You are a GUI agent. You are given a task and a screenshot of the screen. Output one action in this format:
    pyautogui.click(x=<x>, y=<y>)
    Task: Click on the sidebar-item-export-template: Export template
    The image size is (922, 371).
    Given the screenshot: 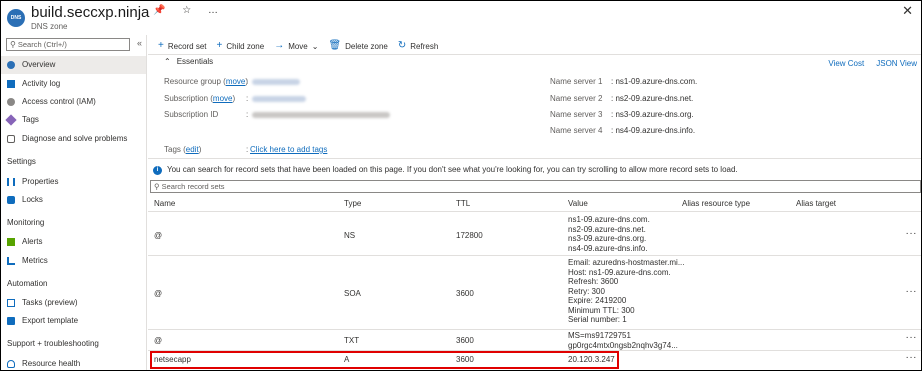 What is the action you would take?
    pyautogui.click(x=73, y=321)
    